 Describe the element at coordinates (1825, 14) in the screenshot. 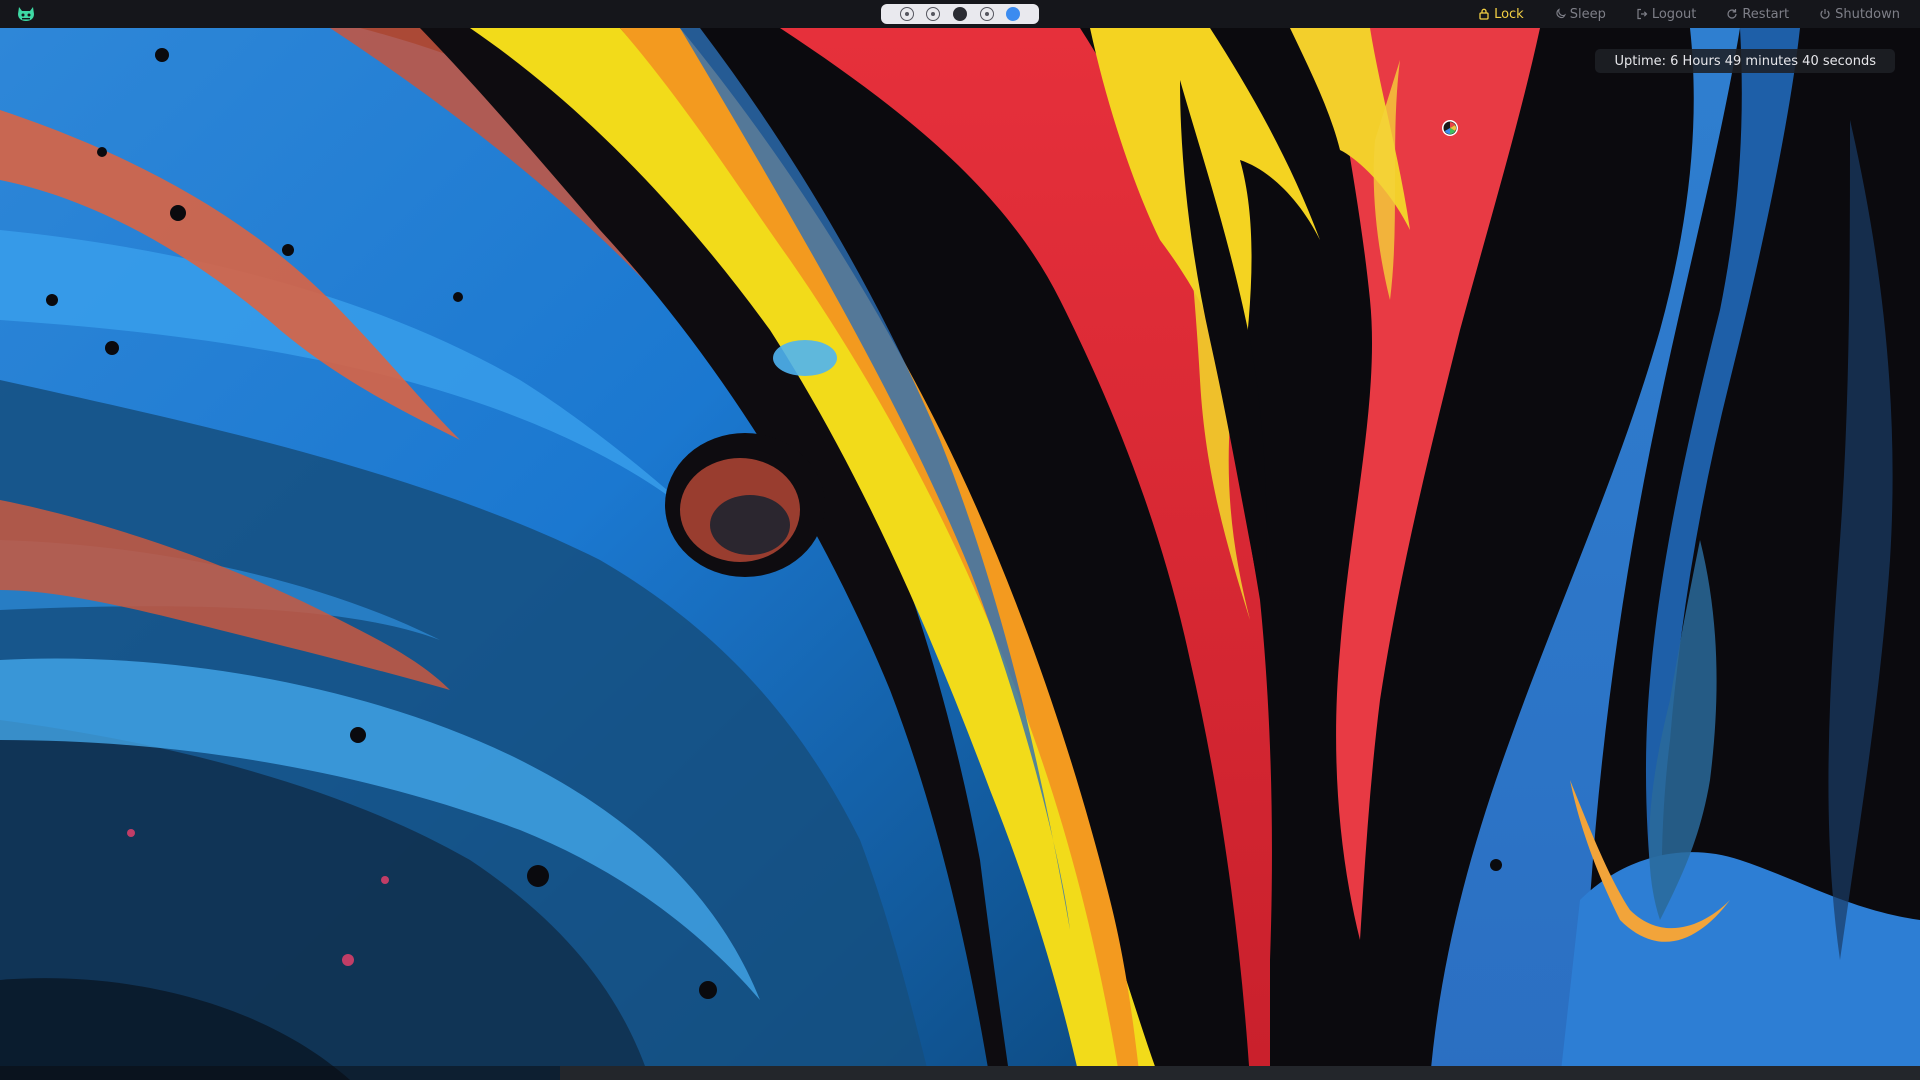

I see `power-icon` at that location.